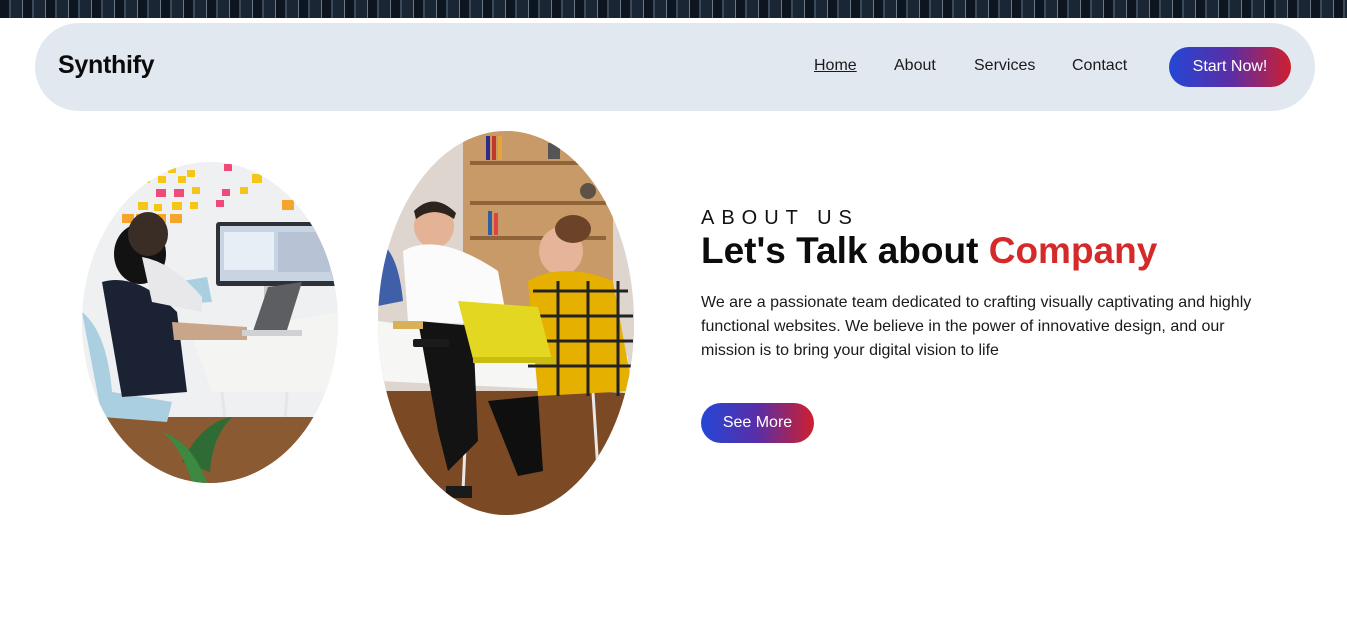  Describe the element at coordinates (106, 65) in the screenshot. I see `brand-logo: Synthify` at that location.